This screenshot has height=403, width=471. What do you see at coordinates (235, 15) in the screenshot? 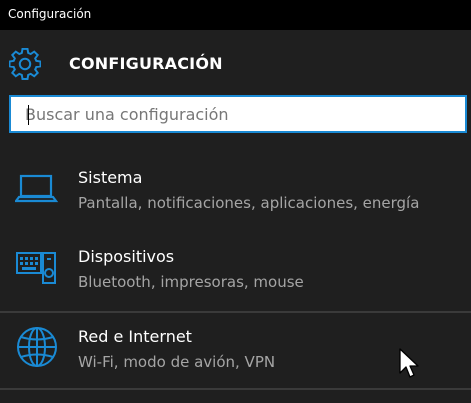
I see `title-bar: Configuración` at bounding box center [235, 15].